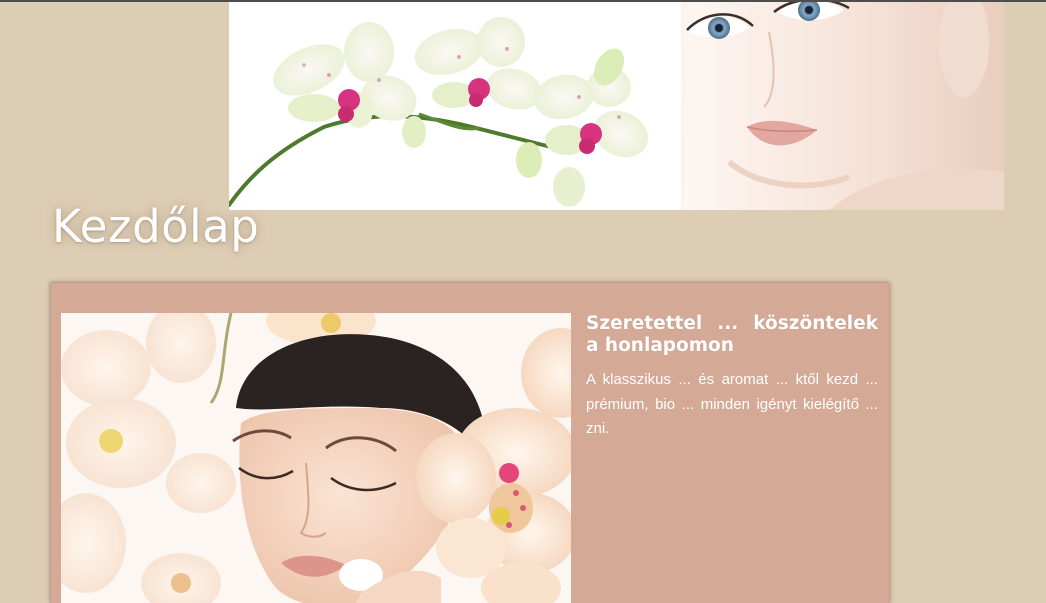 This screenshot has width=1046, height=603. Describe the element at coordinates (842, 106) in the screenshot. I see `banner-face-image` at that location.